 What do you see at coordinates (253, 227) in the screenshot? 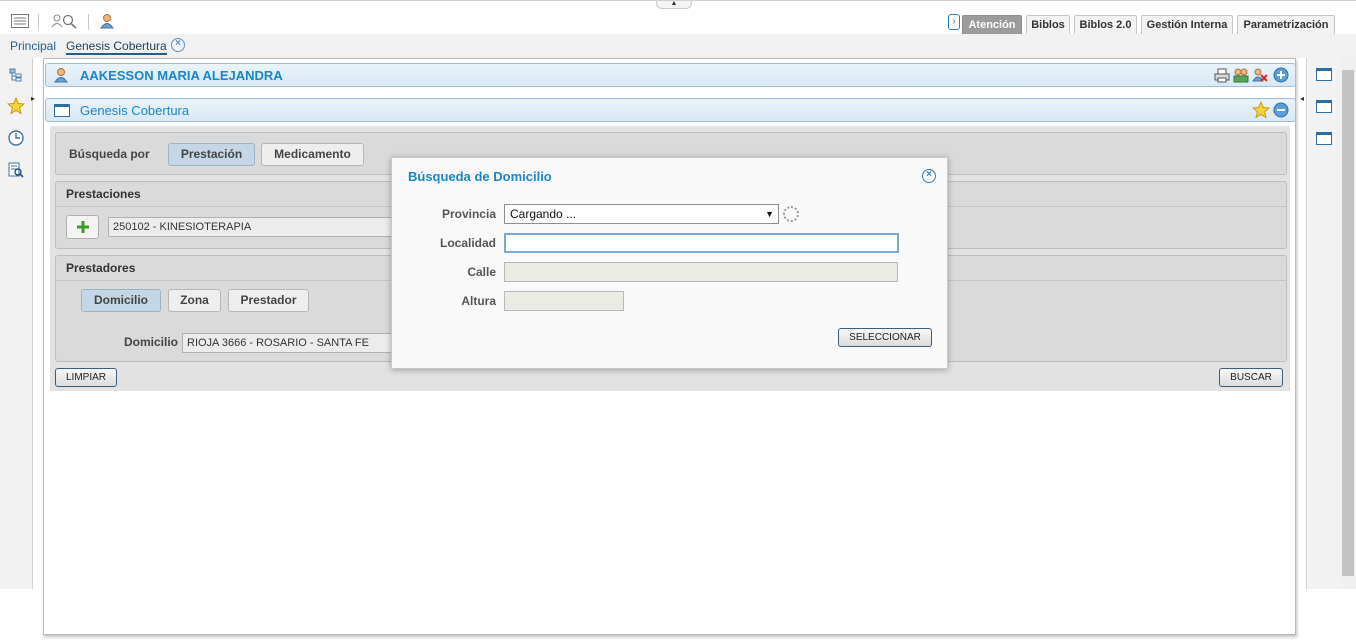
I see `prestacion-field: 250102 - KINESIOTERAPIA` at bounding box center [253, 227].